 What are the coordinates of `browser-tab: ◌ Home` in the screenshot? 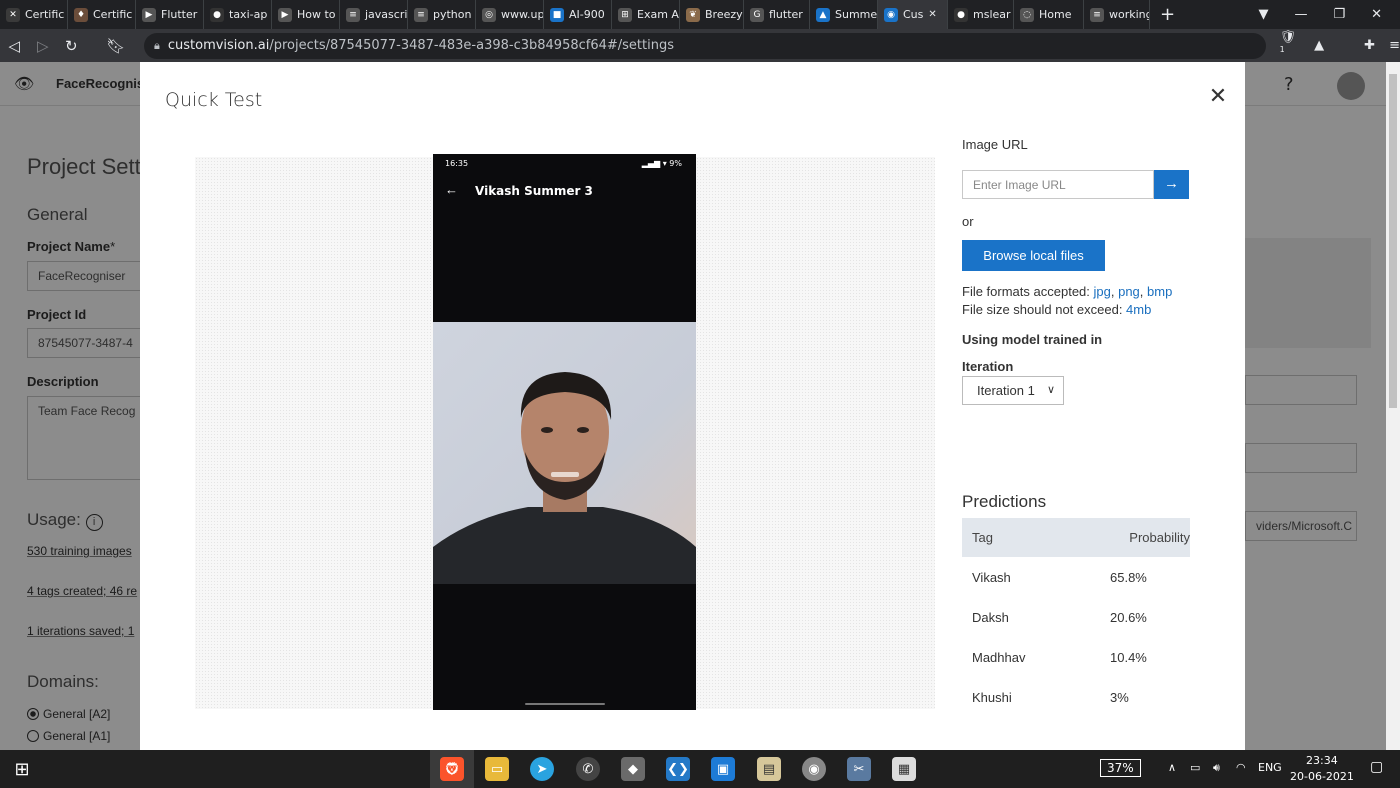 It's located at (1049, 14).